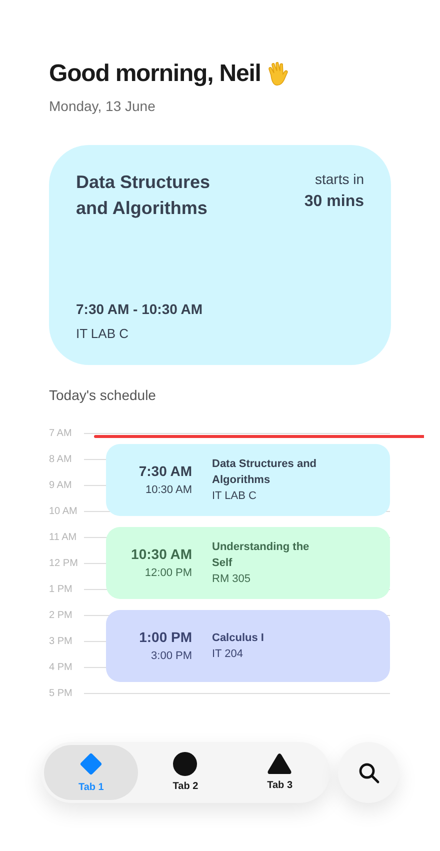 Image resolution: width=440 pixels, height=851 pixels. What do you see at coordinates (140, 309) in the screenshot?
I see `class-time: 7:30 AM - 10:30 AM` at bounding box center [140, 309].